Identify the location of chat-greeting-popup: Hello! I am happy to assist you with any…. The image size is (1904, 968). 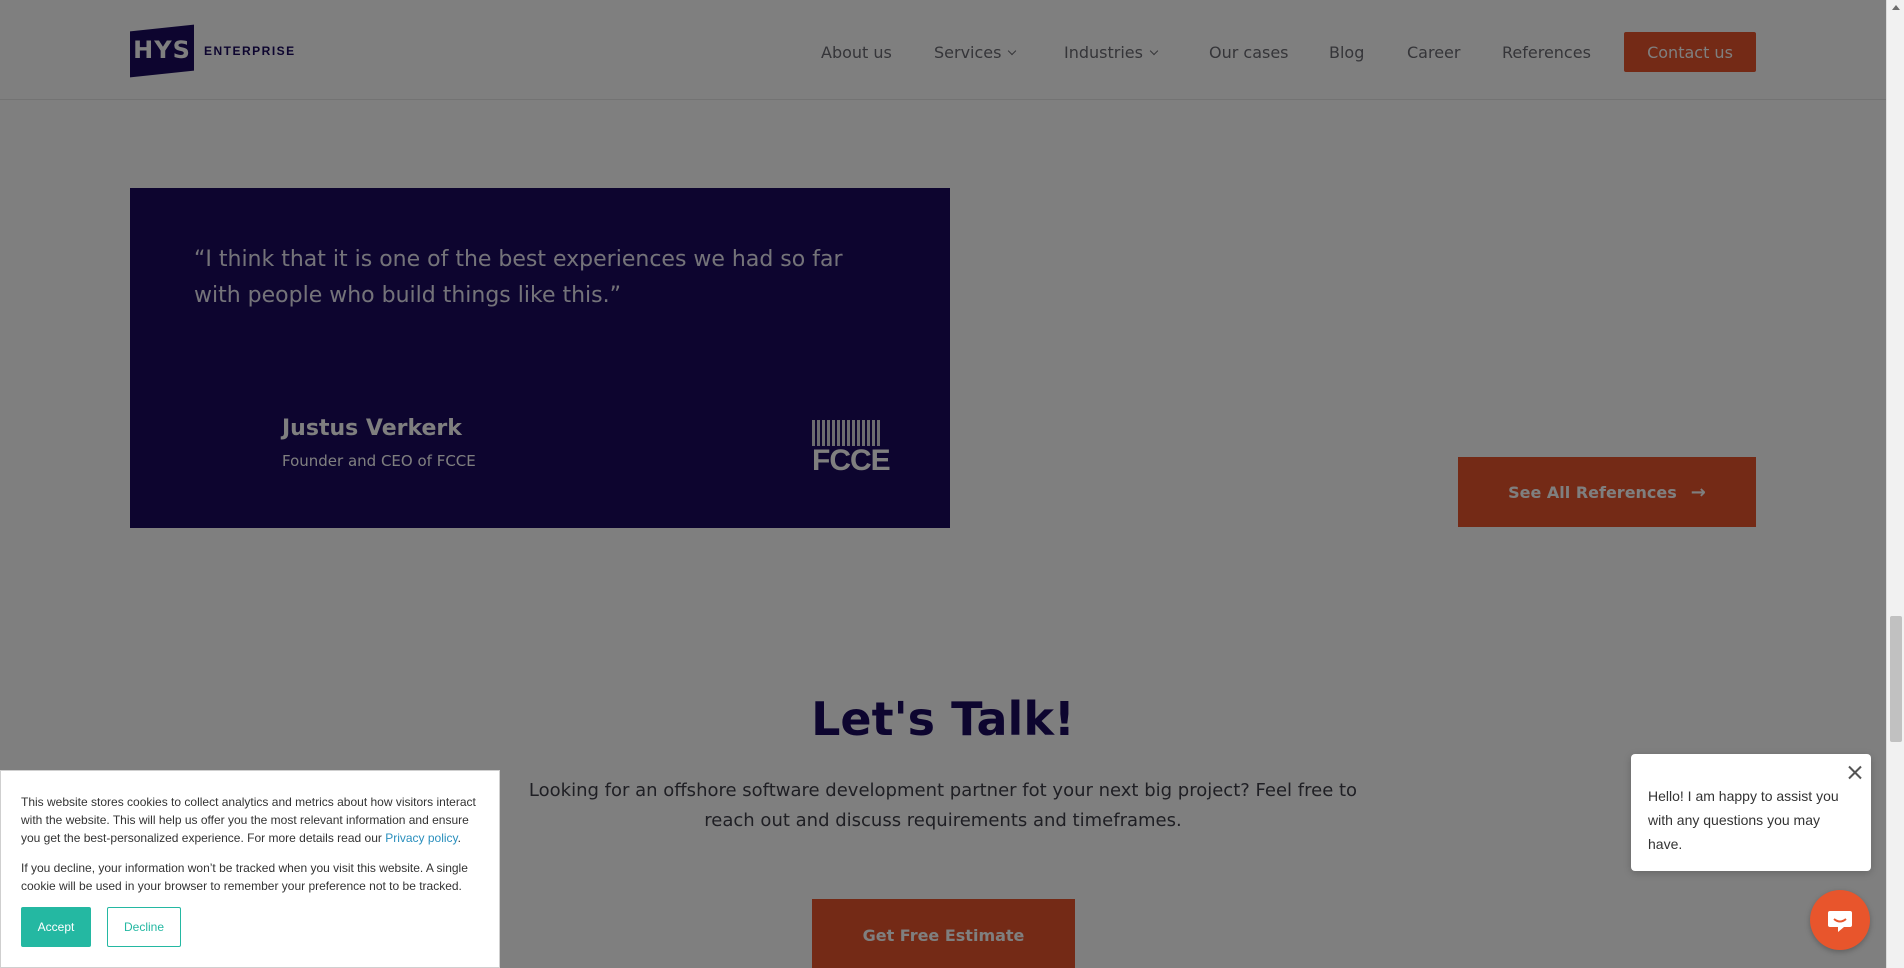
(1751, 812).